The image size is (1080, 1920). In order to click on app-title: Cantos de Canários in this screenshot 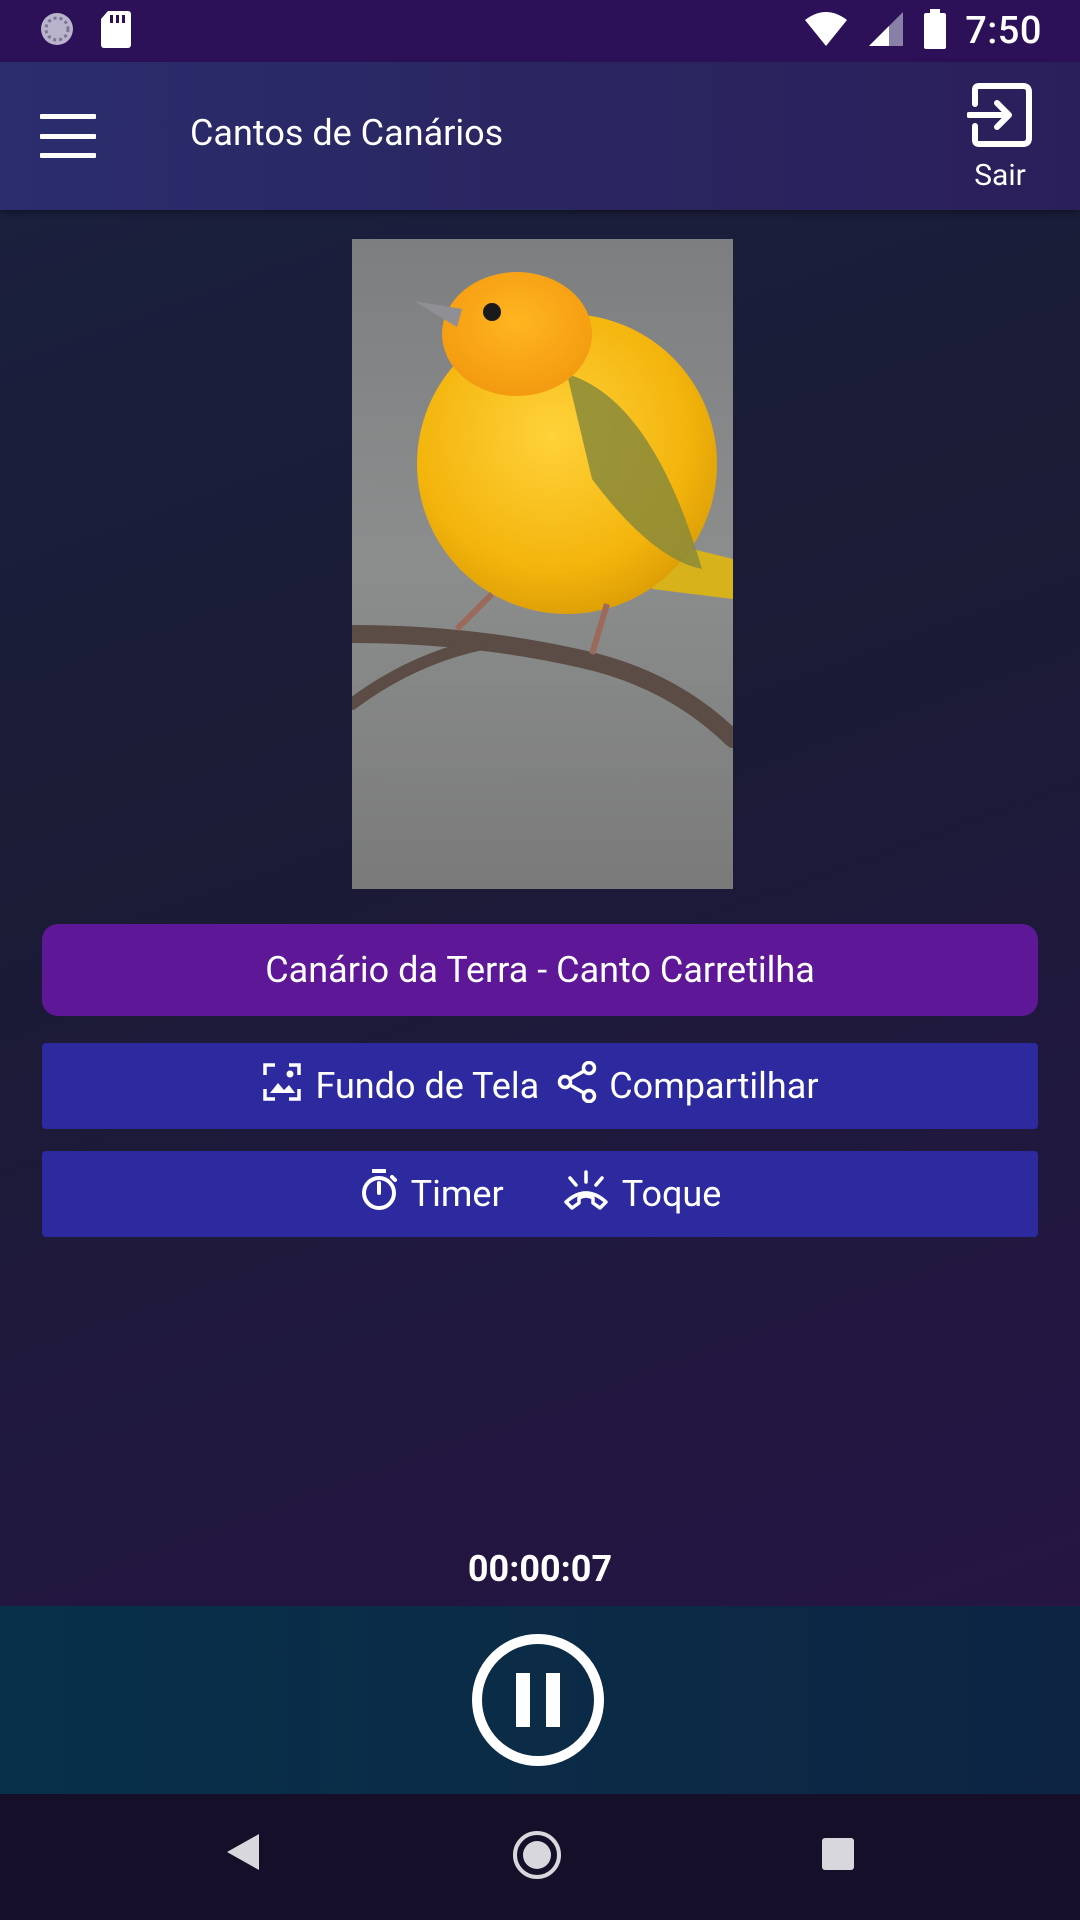, I will do `click(347, 133)`.